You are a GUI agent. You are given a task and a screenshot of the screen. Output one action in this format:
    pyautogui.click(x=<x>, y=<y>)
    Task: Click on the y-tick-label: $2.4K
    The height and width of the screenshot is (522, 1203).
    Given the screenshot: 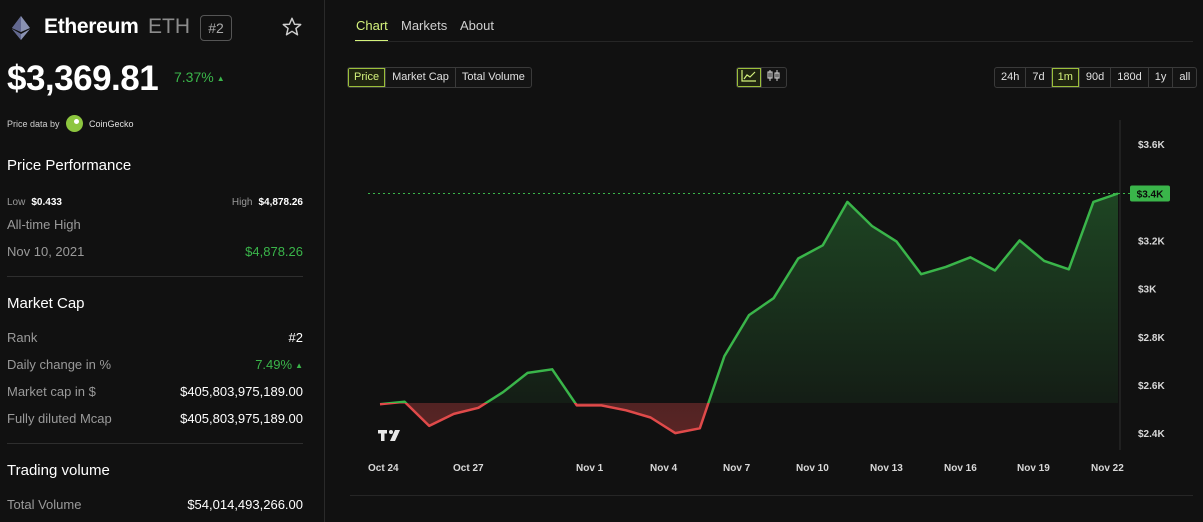 What is the action you would take?
    pyautogui.click(x=1151, y=434)
    